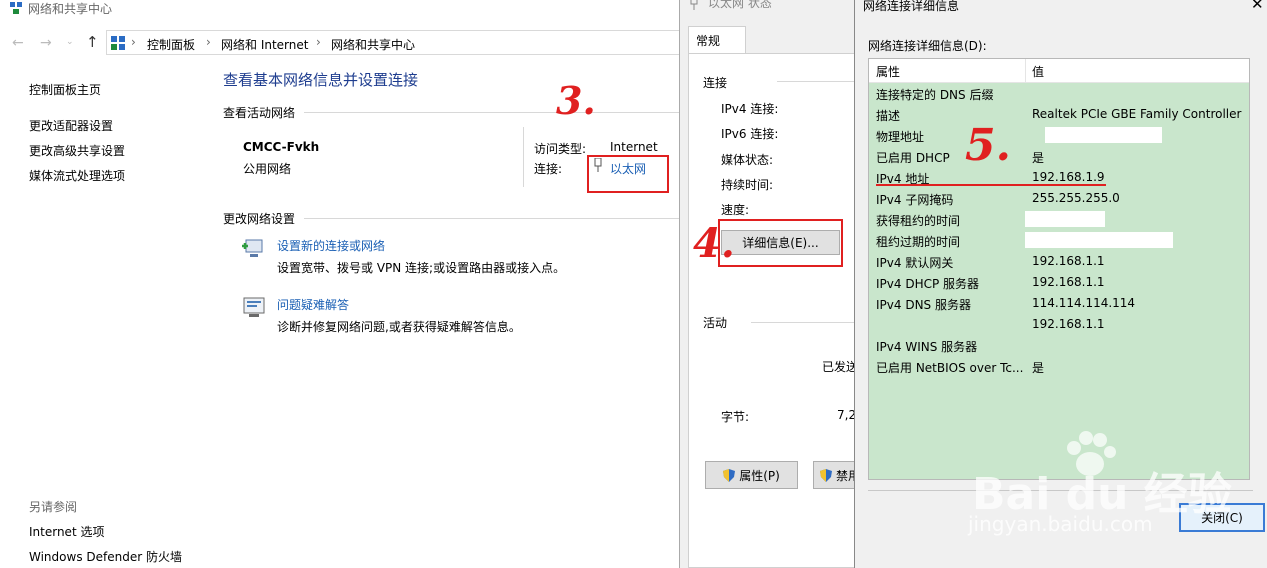 The image size is (1267, 568). I want to click on details-row-property: 连接特定的 DNS 后缀, so click(935, 95).